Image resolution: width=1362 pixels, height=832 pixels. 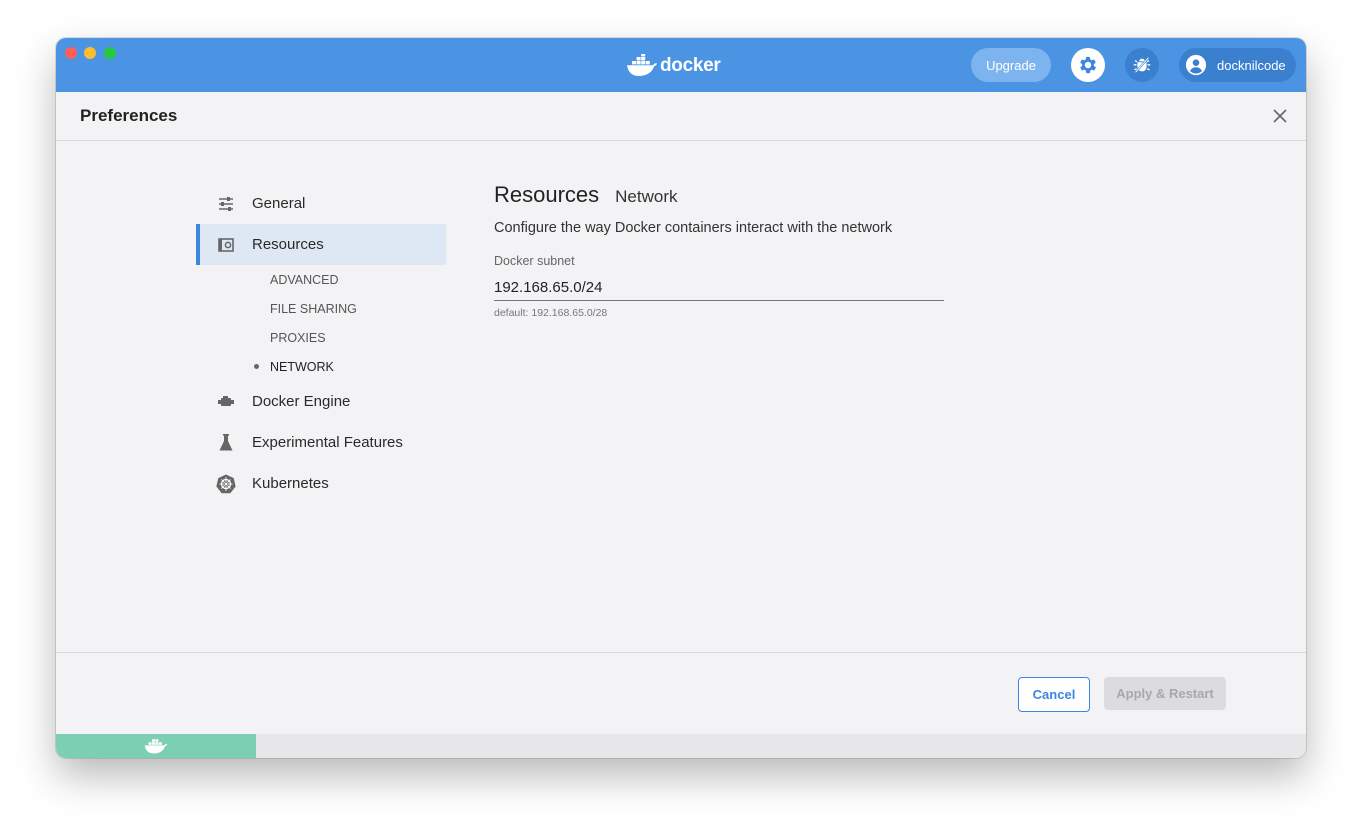 What do you see at coordinates (551, 313) in the screenshot?
I see `subnet-hint: default: 192.168.65.0/28` at bounding box center [551, 313].